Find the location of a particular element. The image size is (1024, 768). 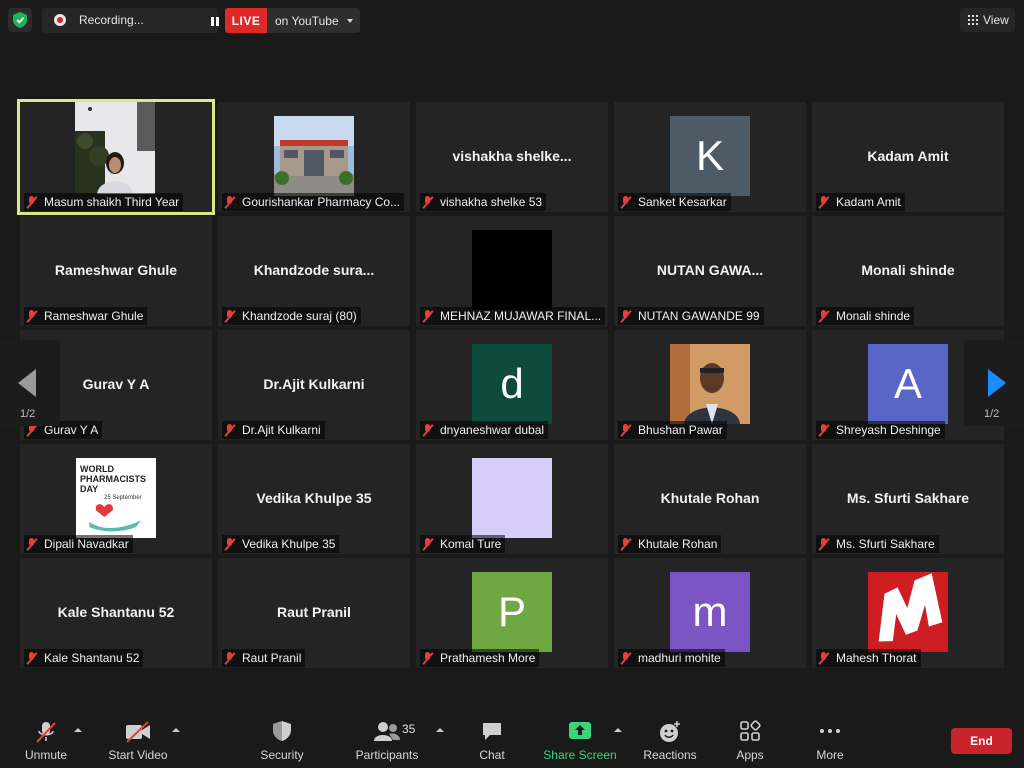

participant-tile: Raut Pranil Raut Pranil is located at coordinates (314, 613).